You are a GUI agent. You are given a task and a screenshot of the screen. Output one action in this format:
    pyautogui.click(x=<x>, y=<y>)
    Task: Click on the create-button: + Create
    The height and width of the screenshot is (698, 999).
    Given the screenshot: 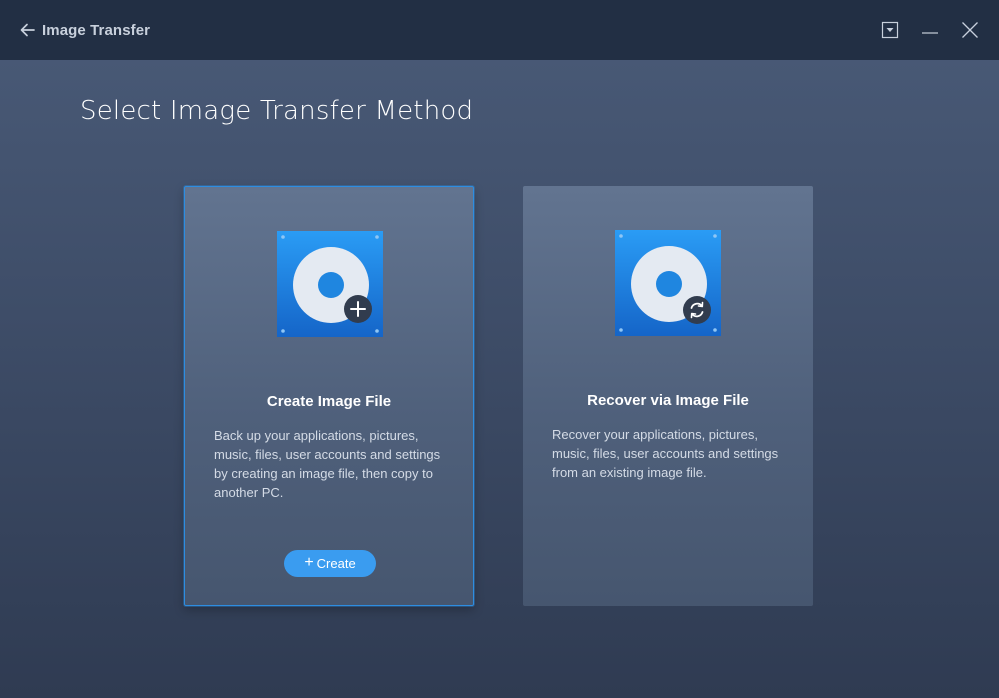 What is the action you would take?
    pyautogui.click(x=330, y=563)
    